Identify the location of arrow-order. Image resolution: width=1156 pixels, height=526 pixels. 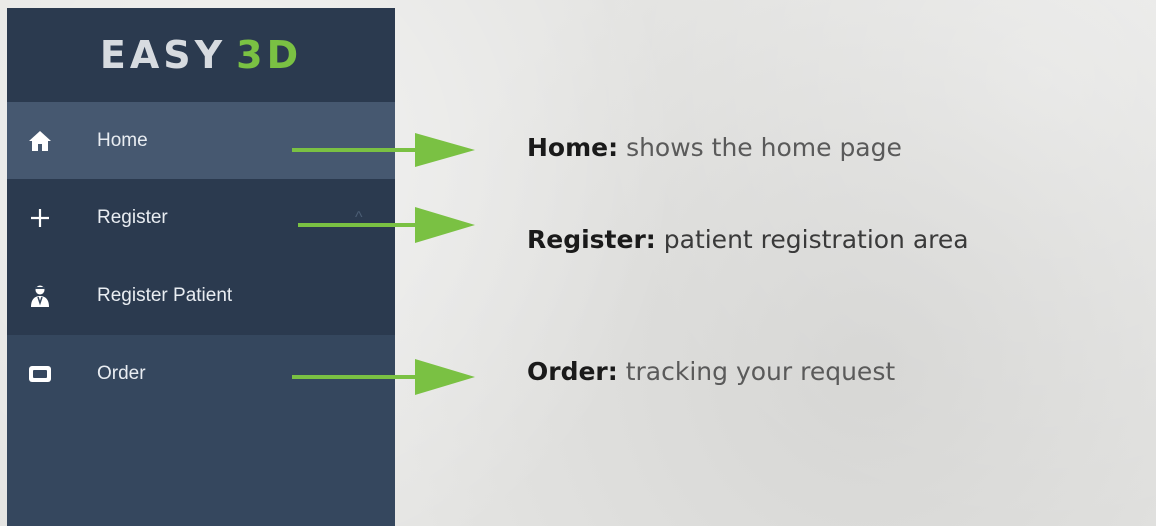
(383, 377).